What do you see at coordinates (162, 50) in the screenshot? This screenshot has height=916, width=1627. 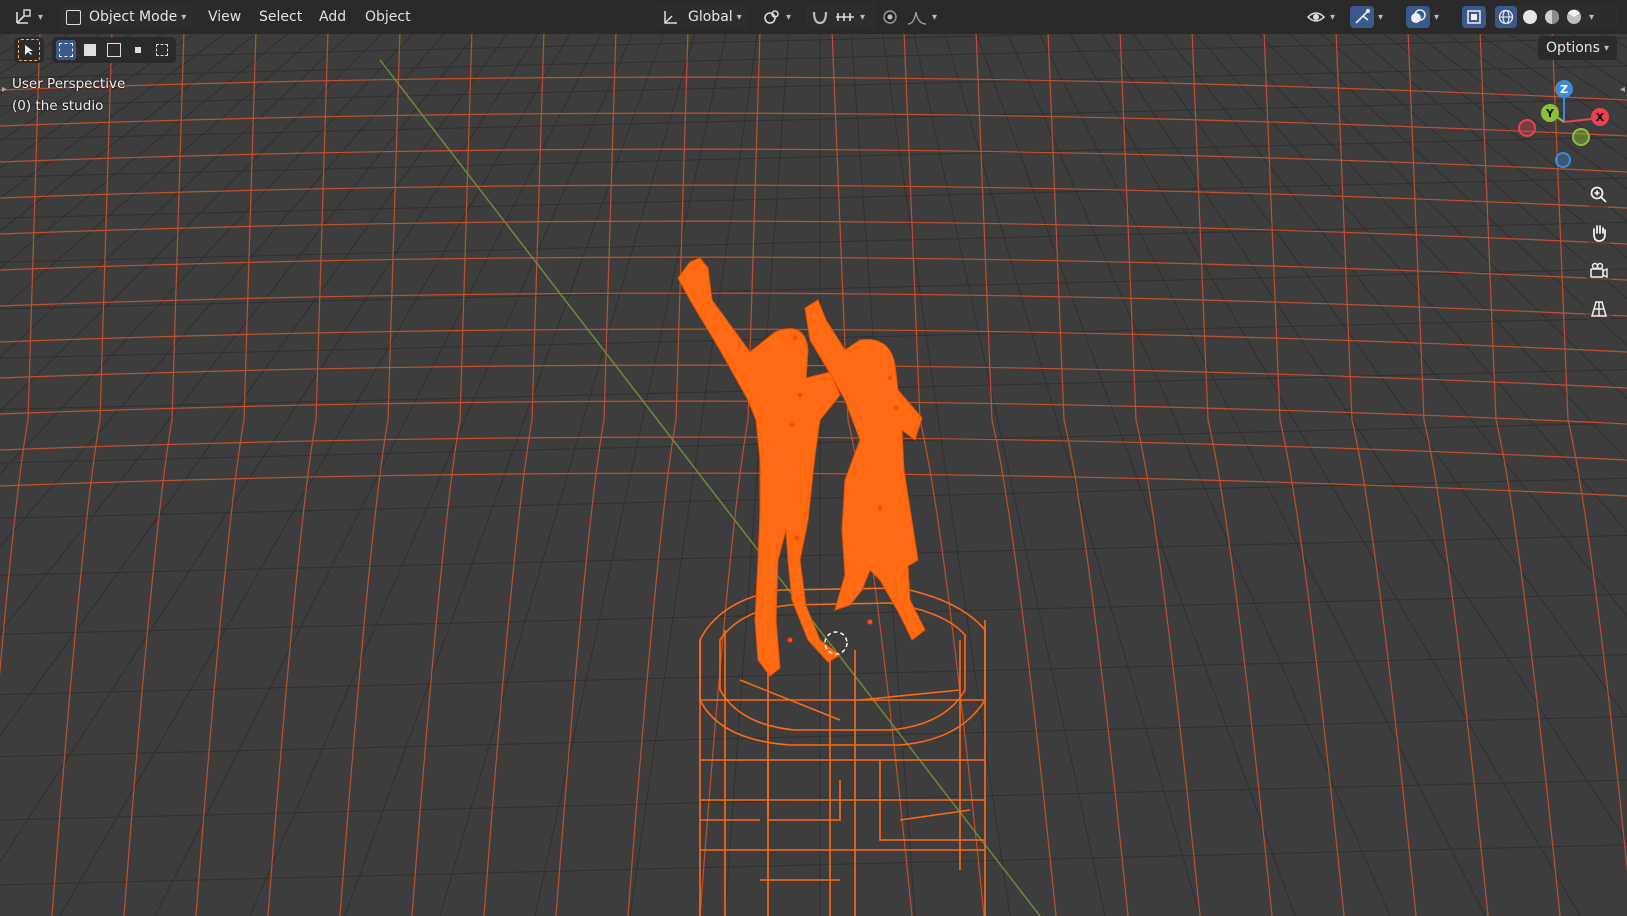 I see `select-intersect-icon` at bounding box center [162, 50].